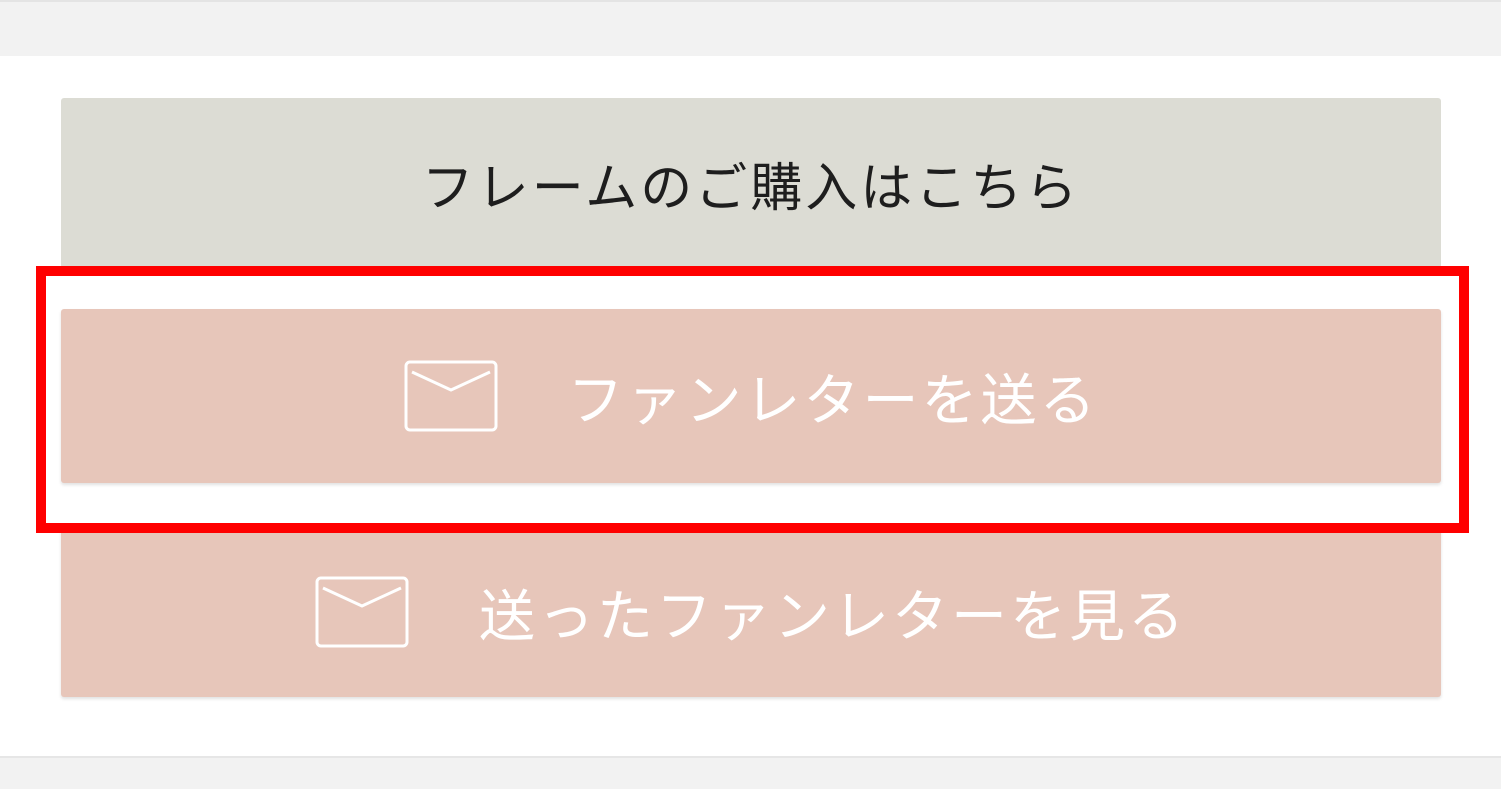 The image size is (1501, 789). Describe the element at coordinates (750, 28) in the screenshot. I see `top-band` at that location.